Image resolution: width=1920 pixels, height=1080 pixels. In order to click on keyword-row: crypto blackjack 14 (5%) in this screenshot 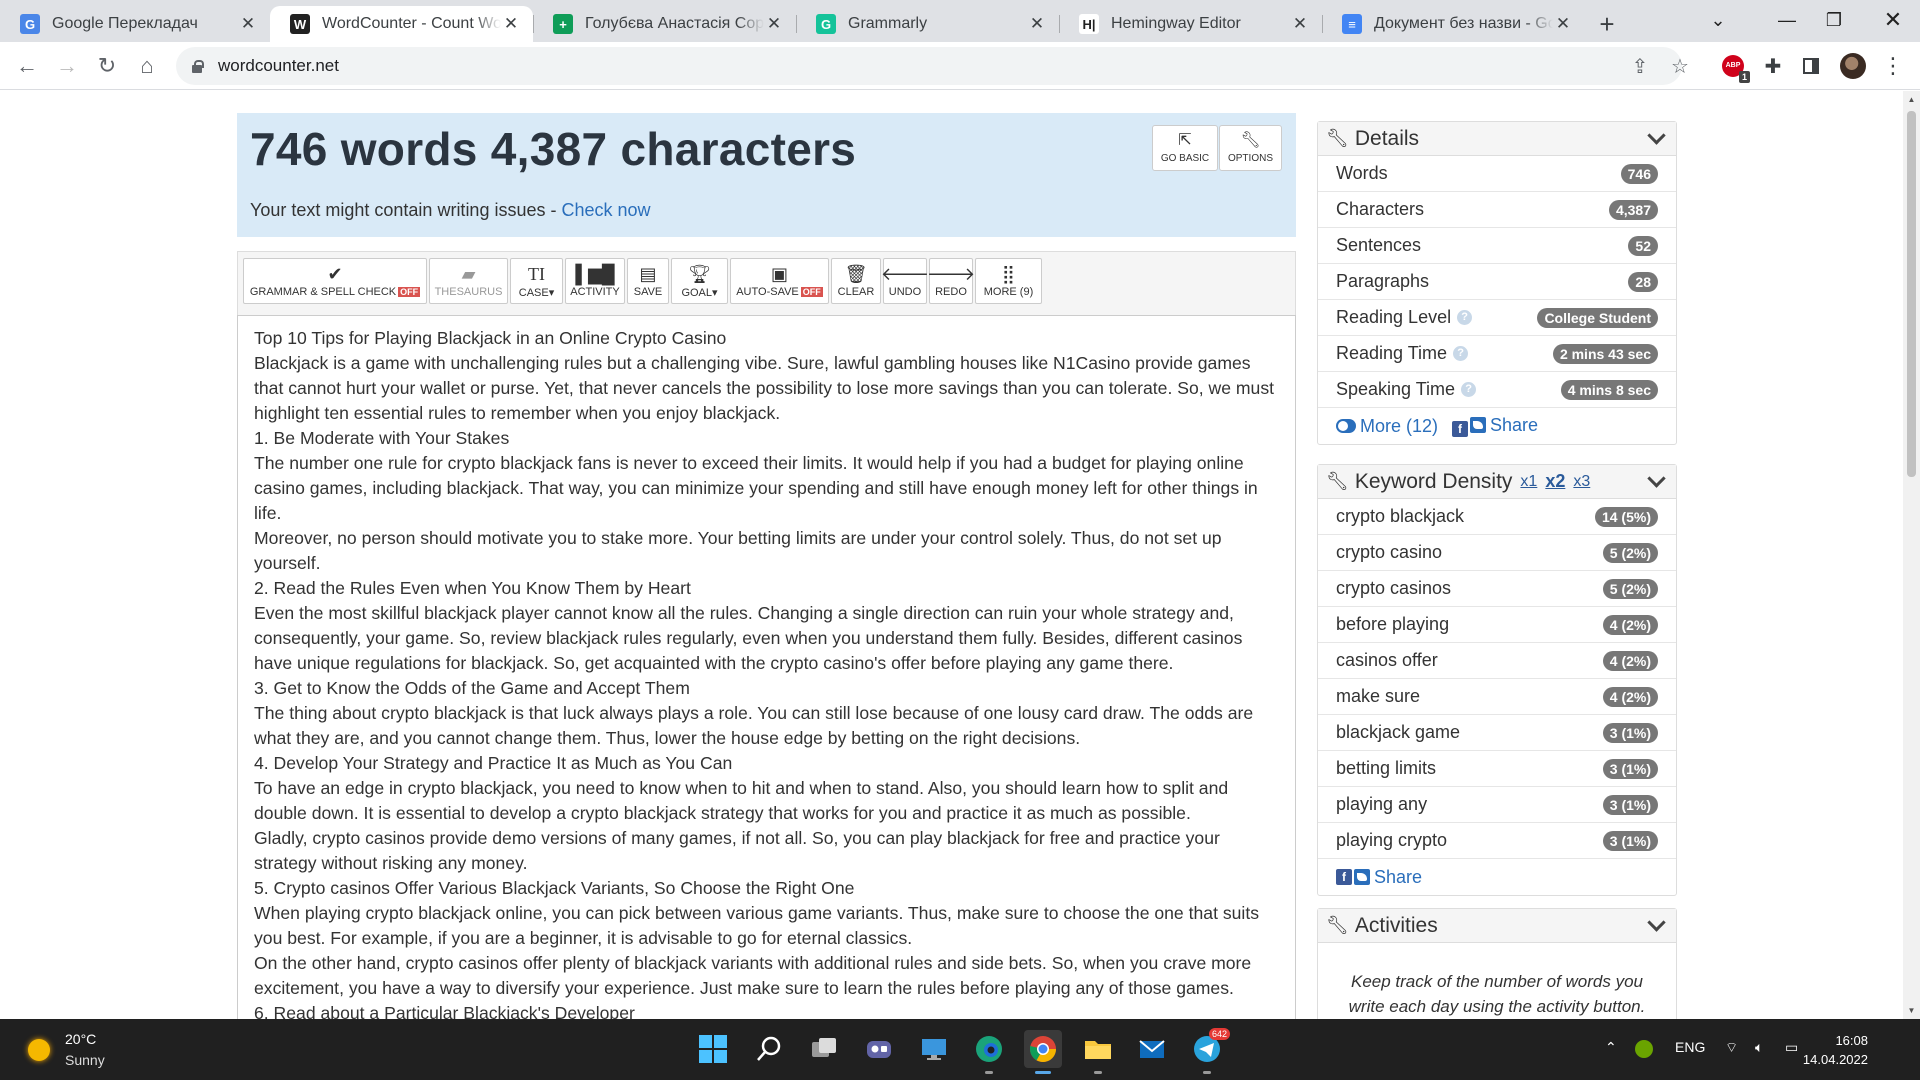, I will do `click(1497, 517)`.